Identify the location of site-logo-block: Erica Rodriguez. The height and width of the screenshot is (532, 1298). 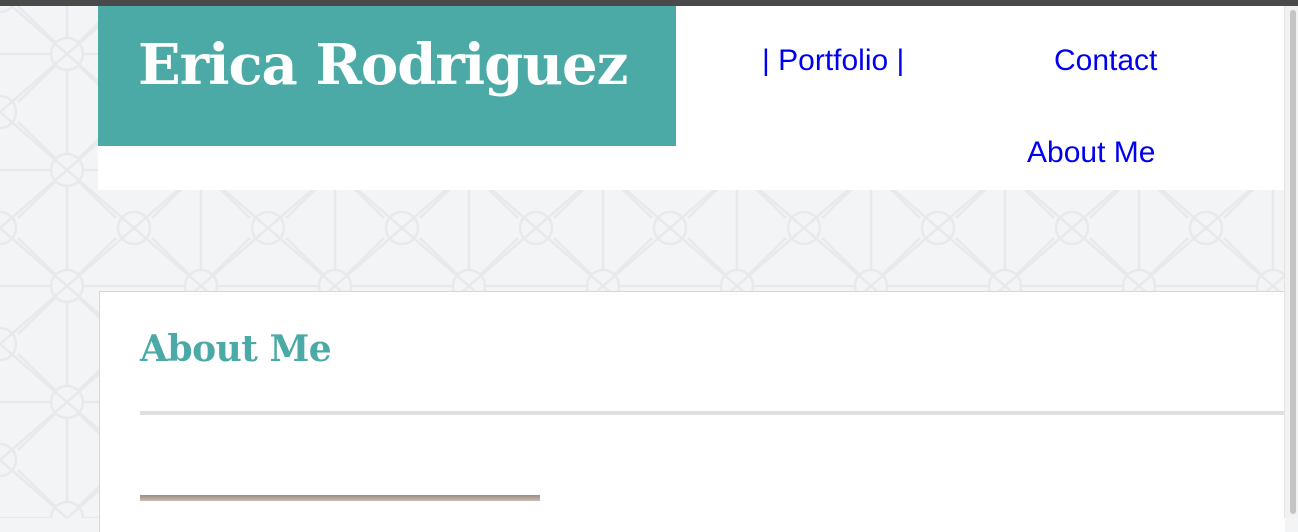
(387, 76).